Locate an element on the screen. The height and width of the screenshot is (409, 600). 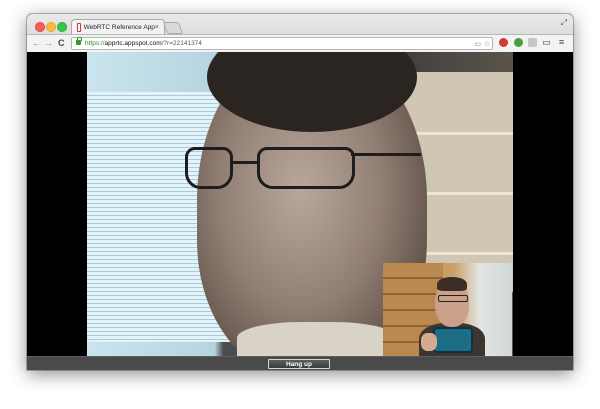
url-path: /?r=22141374 is located at coordinates (181, 43).